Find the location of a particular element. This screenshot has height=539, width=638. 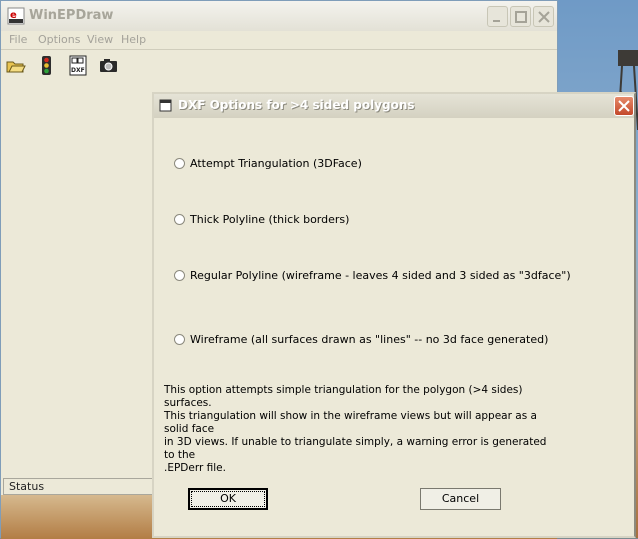

camera-icon is located at coordinates (108, 65).